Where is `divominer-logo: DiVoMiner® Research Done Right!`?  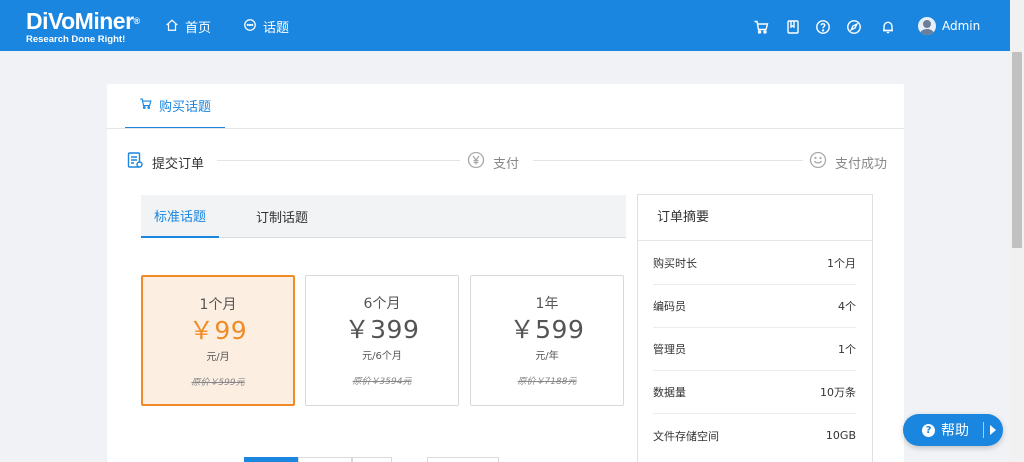 divominer-logo: DiVoMiner® Research Done Right! is located at coordinates (83, 27).